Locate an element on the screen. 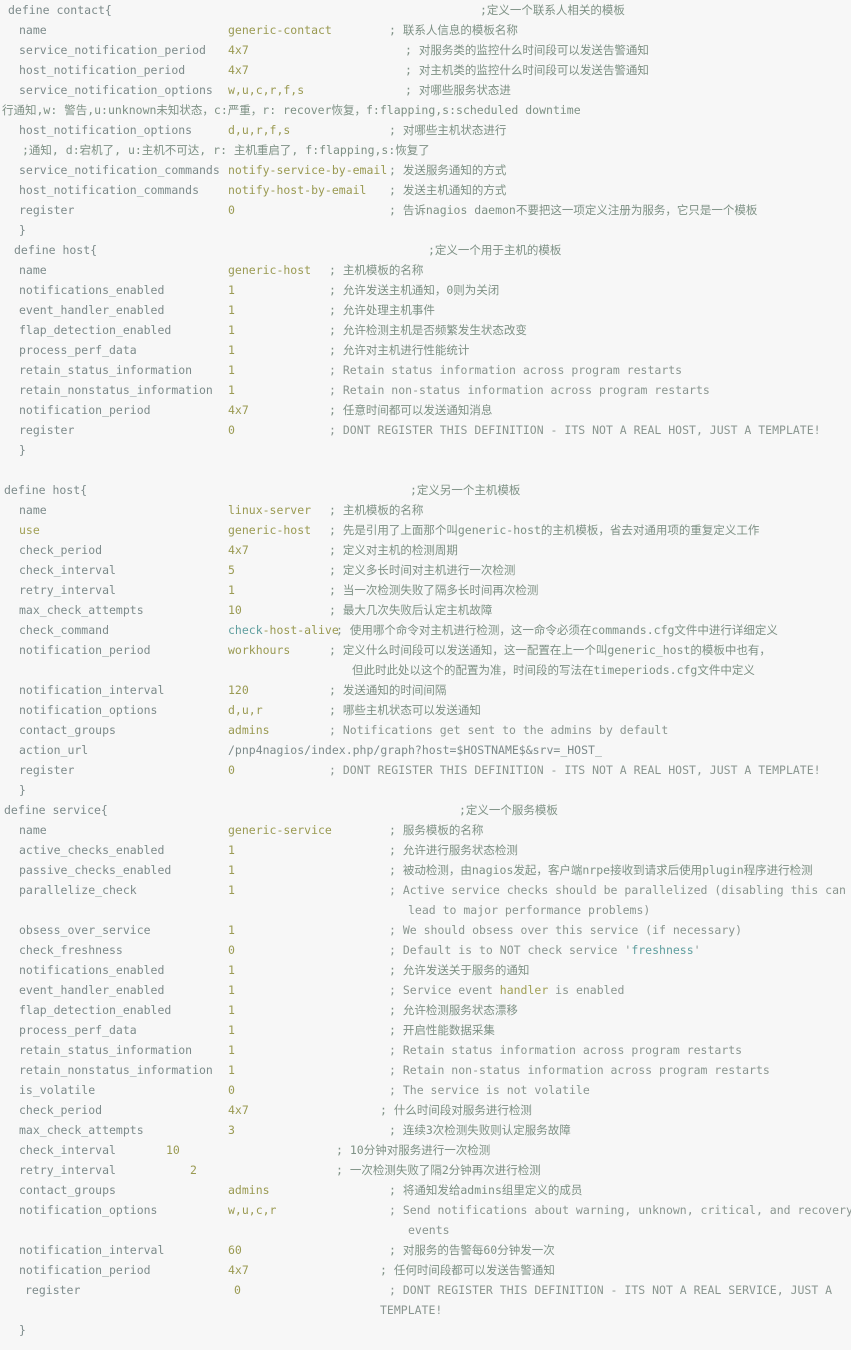  config-line: notifications_enabled 1 ; 允许发送主机通知，0则为关闭 is located at coordinates (425, 290).